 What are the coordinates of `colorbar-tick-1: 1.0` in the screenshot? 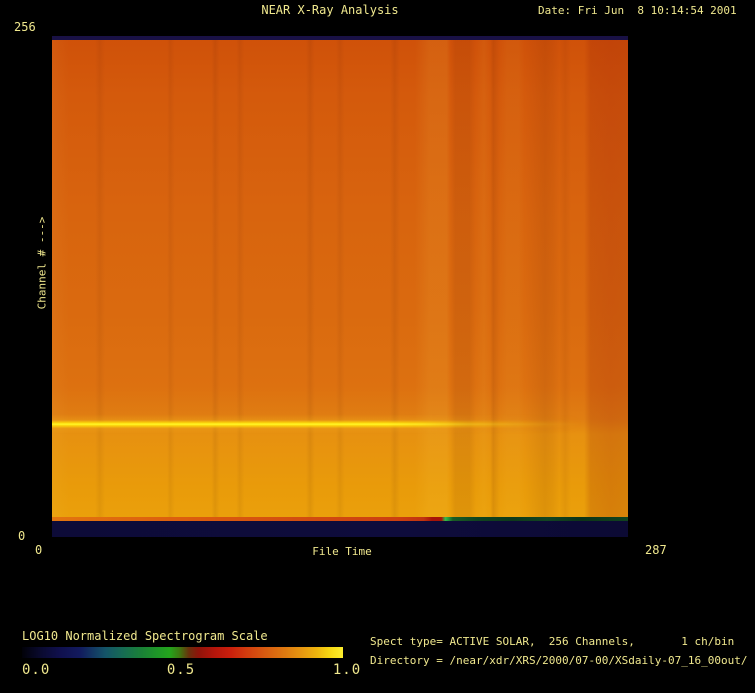 It's located at (347, 670).